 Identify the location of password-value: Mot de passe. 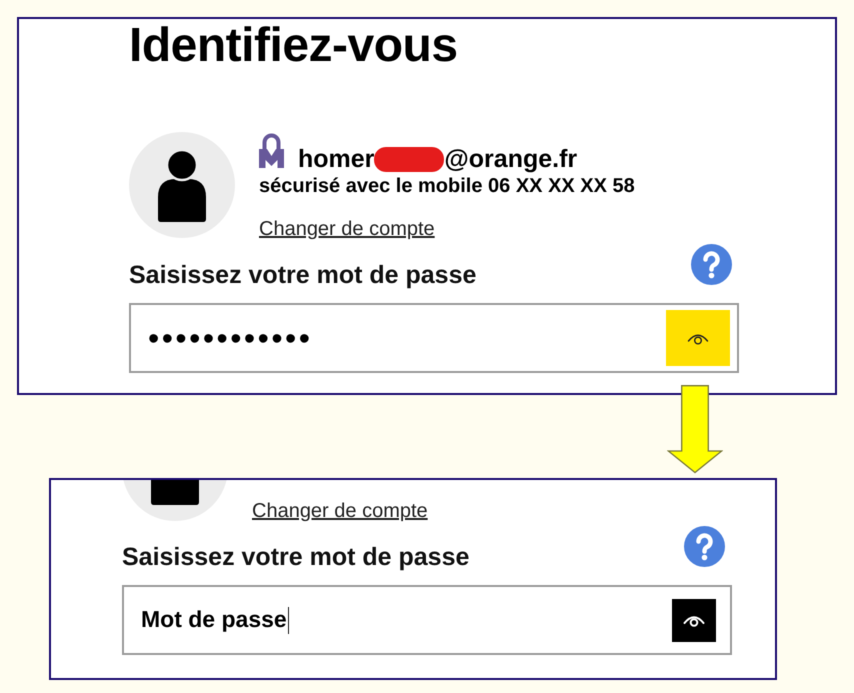
(214, 620).